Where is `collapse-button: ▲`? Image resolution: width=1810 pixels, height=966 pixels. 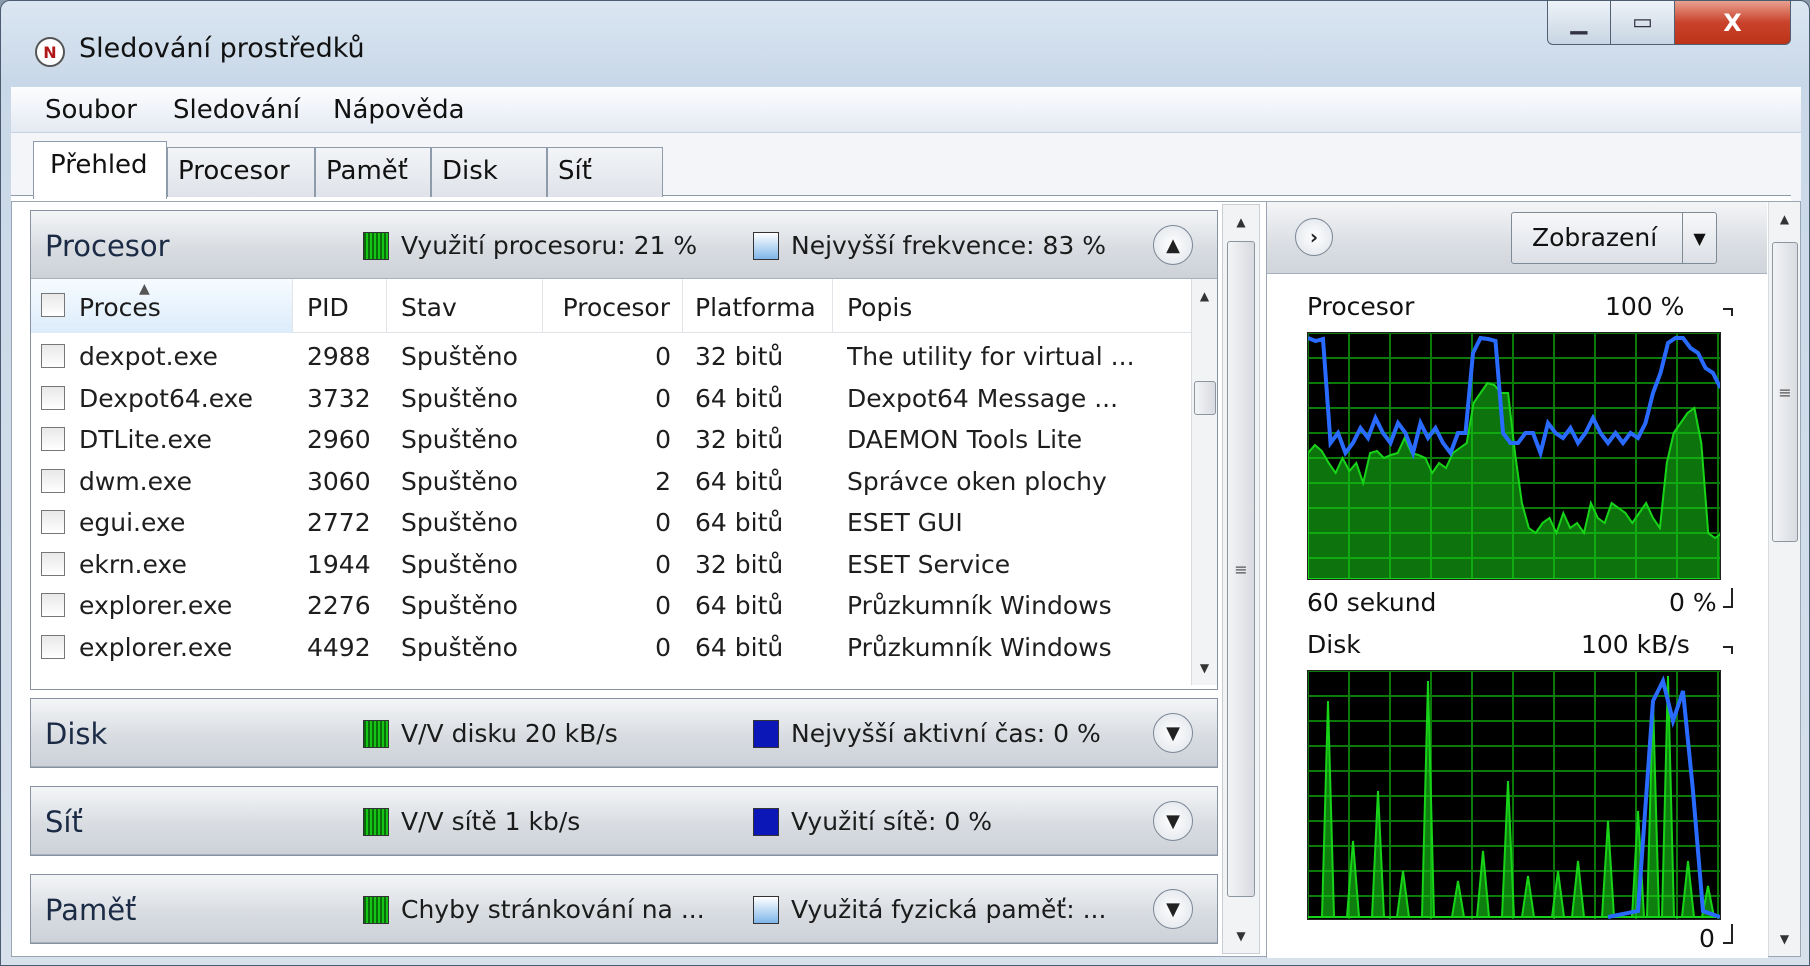 collapse-button: ▲ is located at coordinates (1173, 245).